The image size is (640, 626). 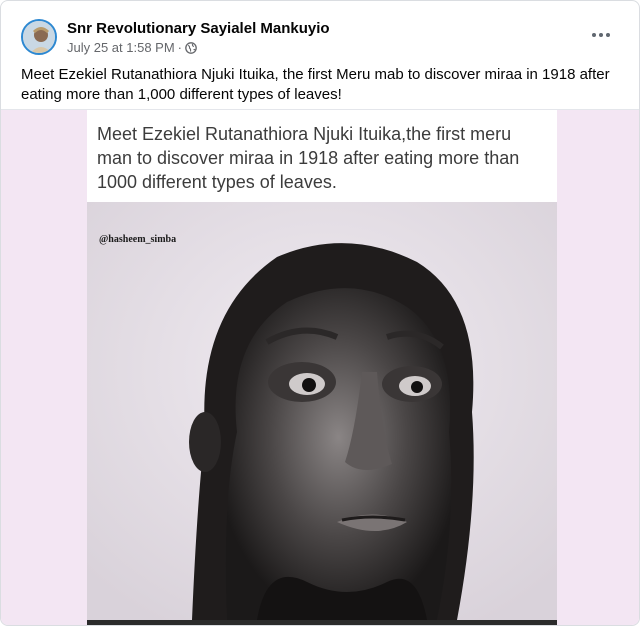 What do you see at coordinates (121, 47) in the screenshot?
I see `post-timestamp: July 25 at 1:58 PM` at bounding box center [121, 47].